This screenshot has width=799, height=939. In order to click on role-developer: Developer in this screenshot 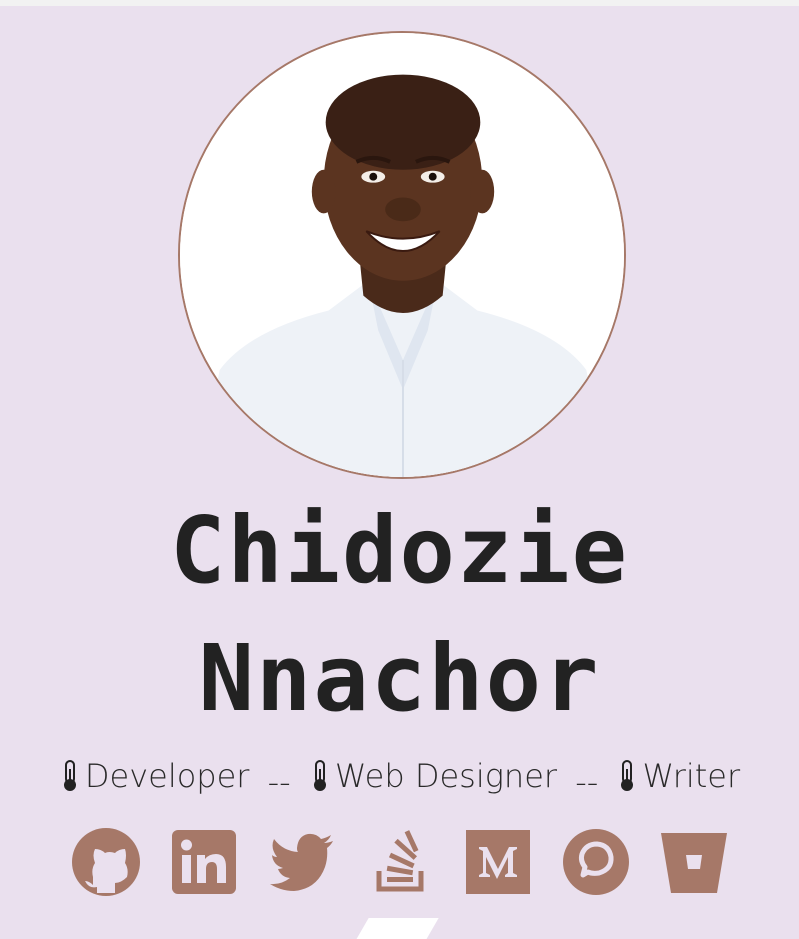, I will do `click(154, 776)`.